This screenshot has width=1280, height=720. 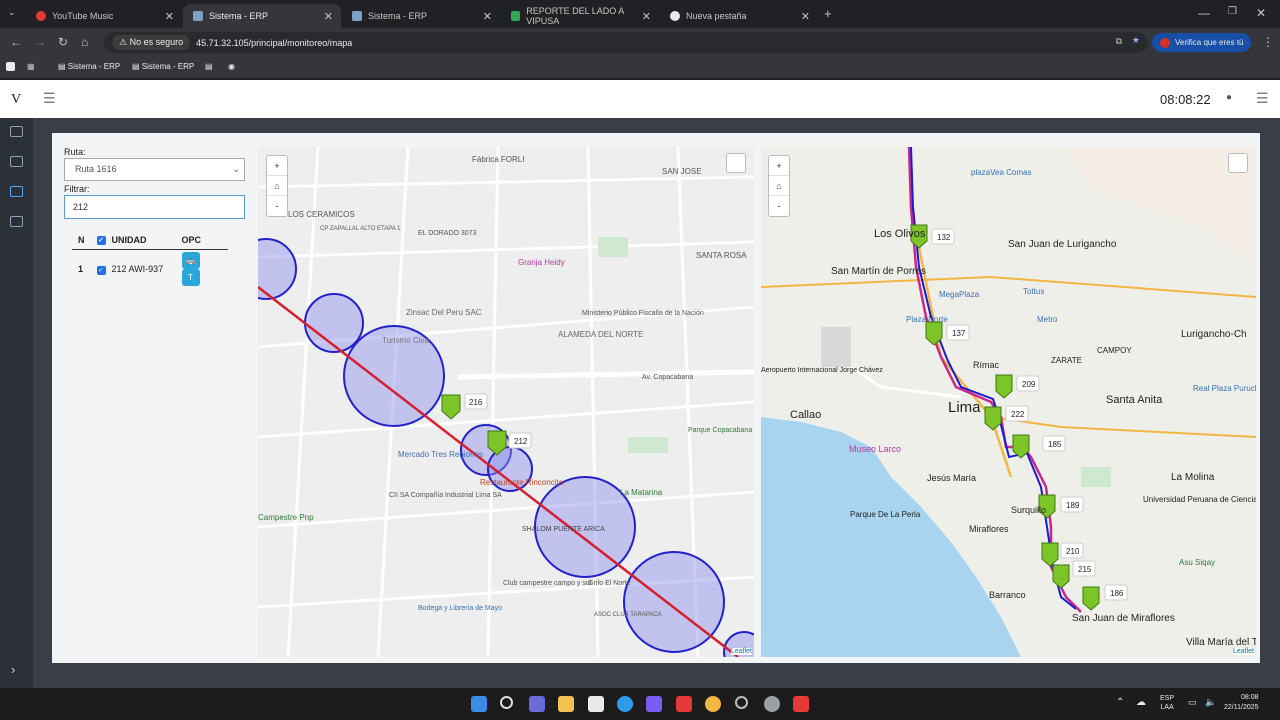 What do you see at coordinates (104, 16) in the screenshot?
I see `tab-youtube-music: YouTube Music ✕` at bounding box center [104, 16].